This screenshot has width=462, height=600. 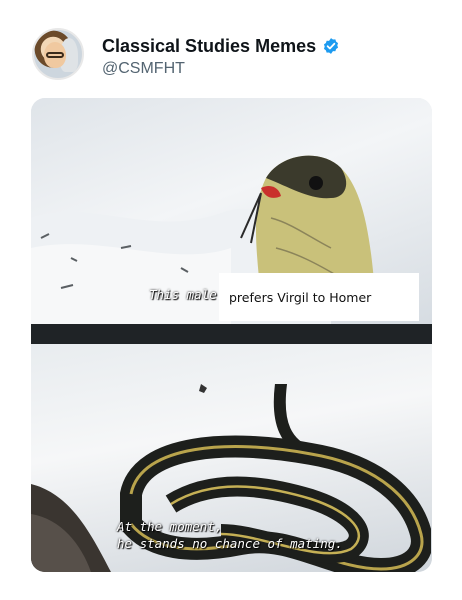 I want to click on panel-divider, so click(x=231, y=334).